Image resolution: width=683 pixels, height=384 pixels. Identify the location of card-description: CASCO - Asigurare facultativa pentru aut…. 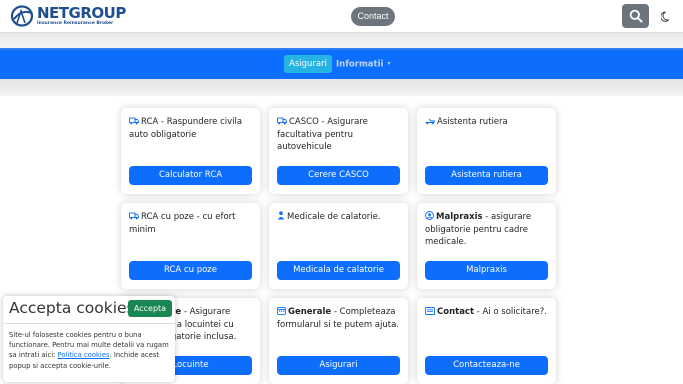
(339, 134).